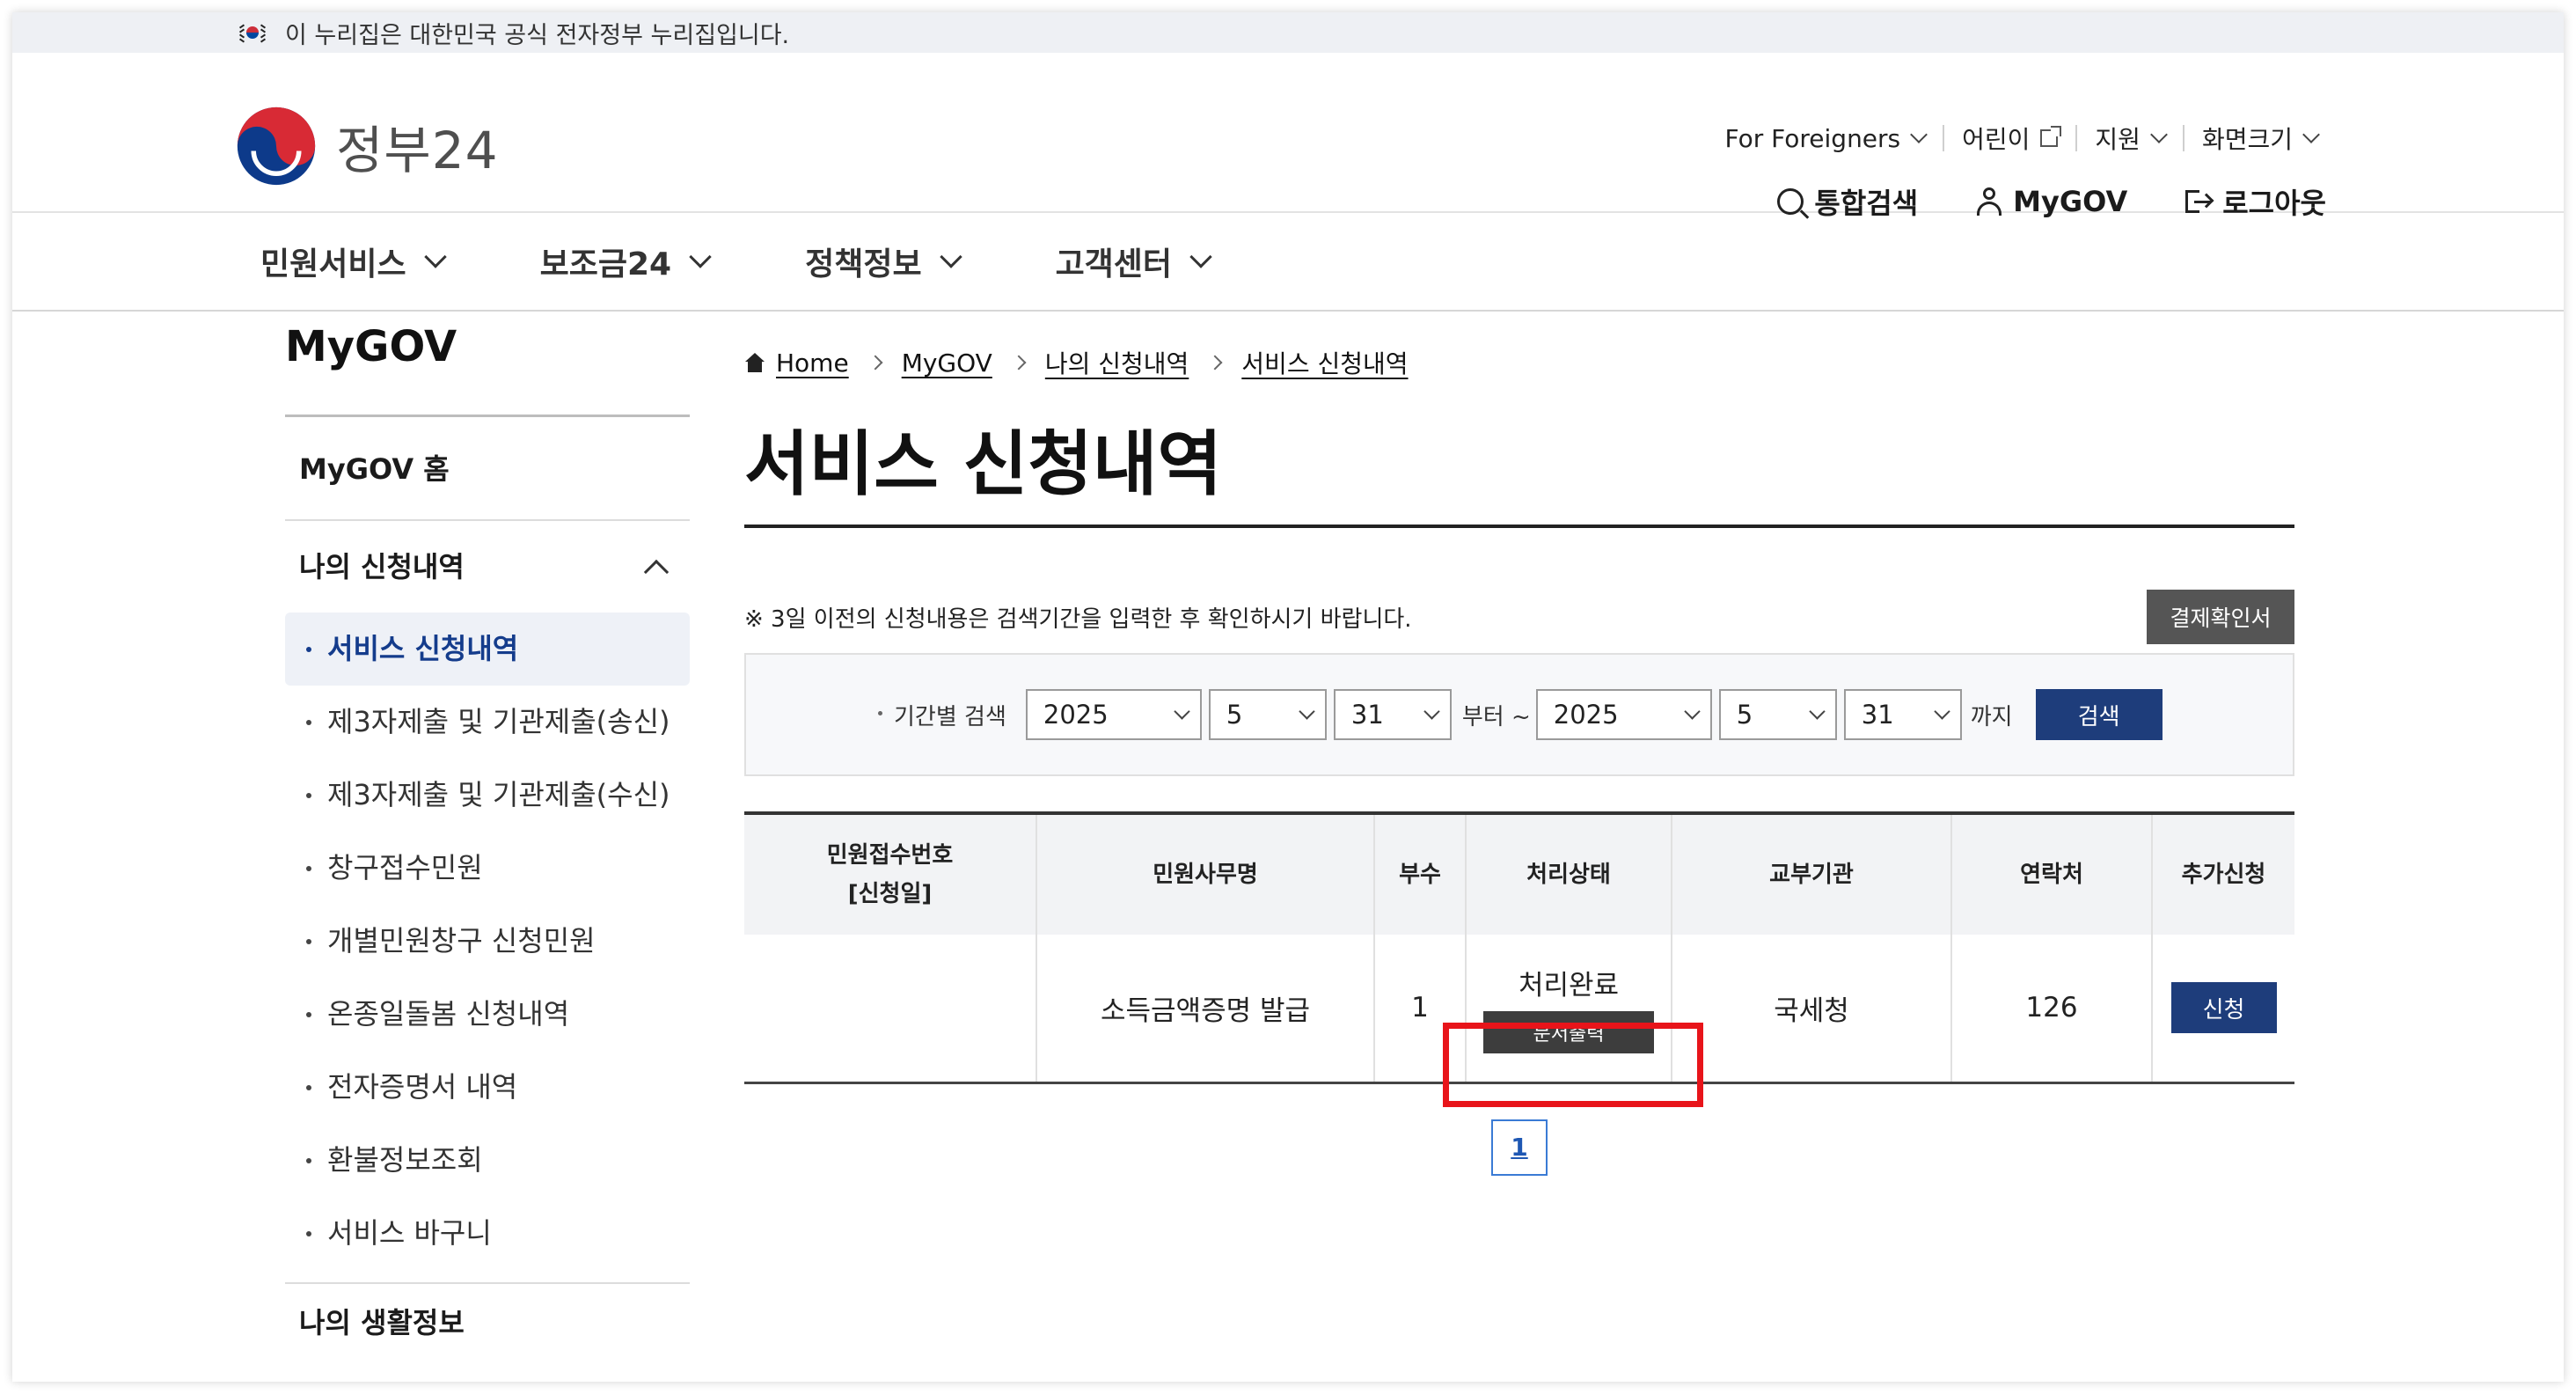 The height and width of the screenshot is (1394, 2576). What do you see at coordinates (1569, 874) in the screenshot?
I see `col-status: 처리상태` at bounding box center [1569, 874].